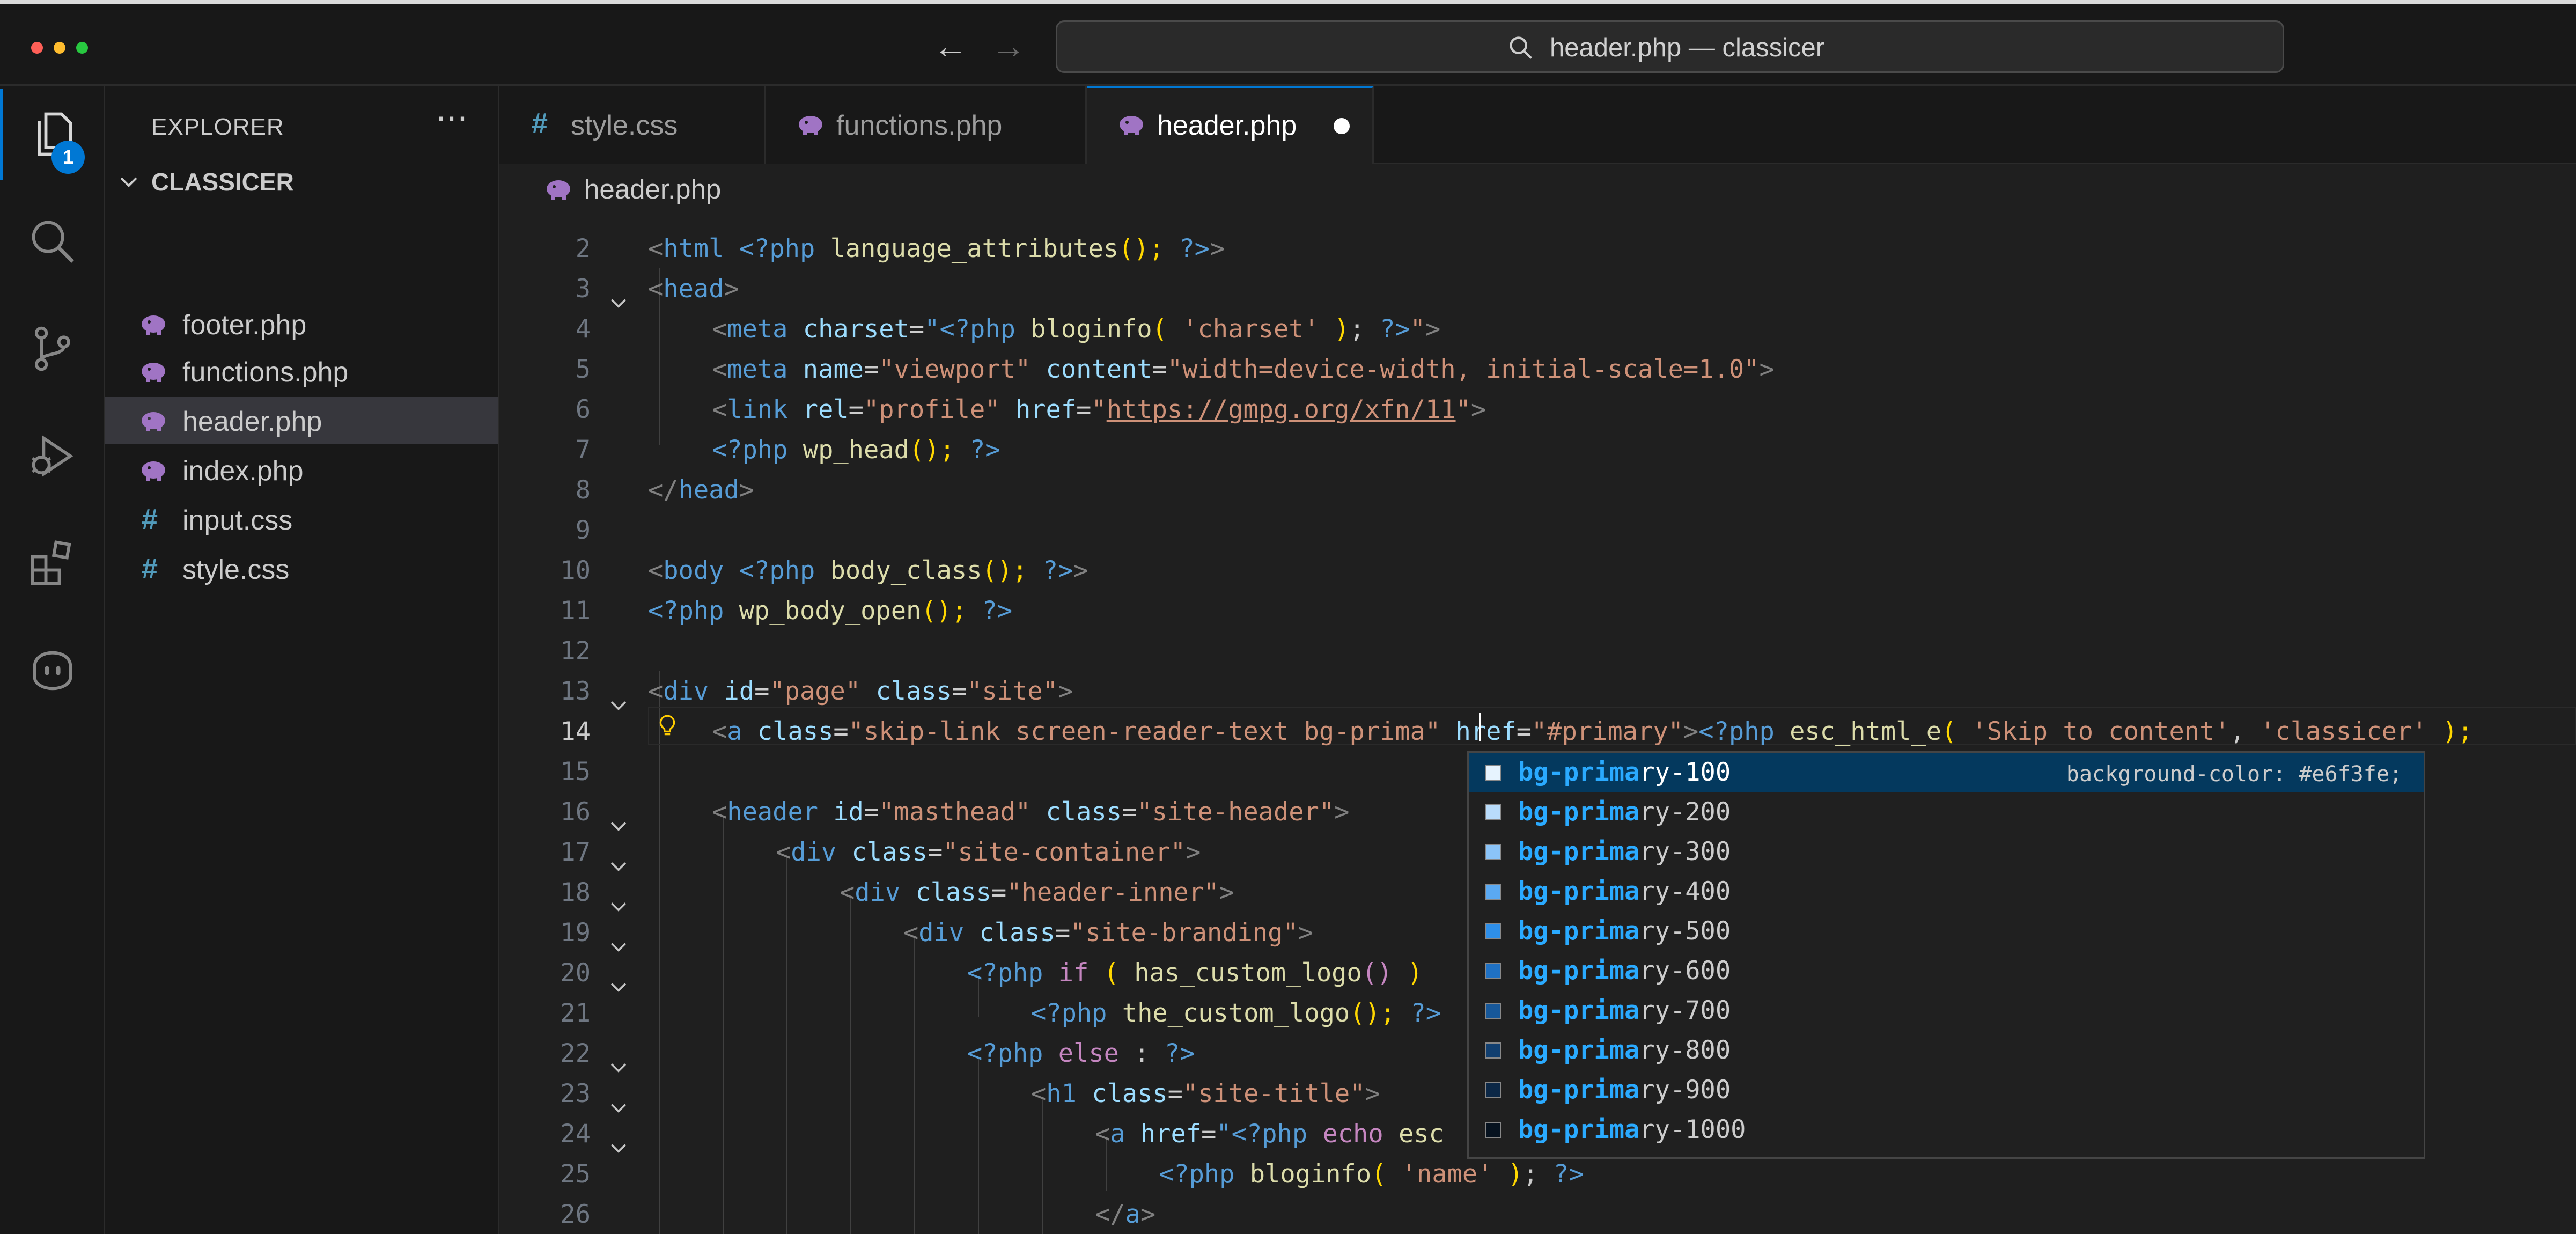 The image size is (2576, 1234). Describe the element at coordinates (1342, 126) in the screenshot. I see `unsaved-dot-icon` at that location.